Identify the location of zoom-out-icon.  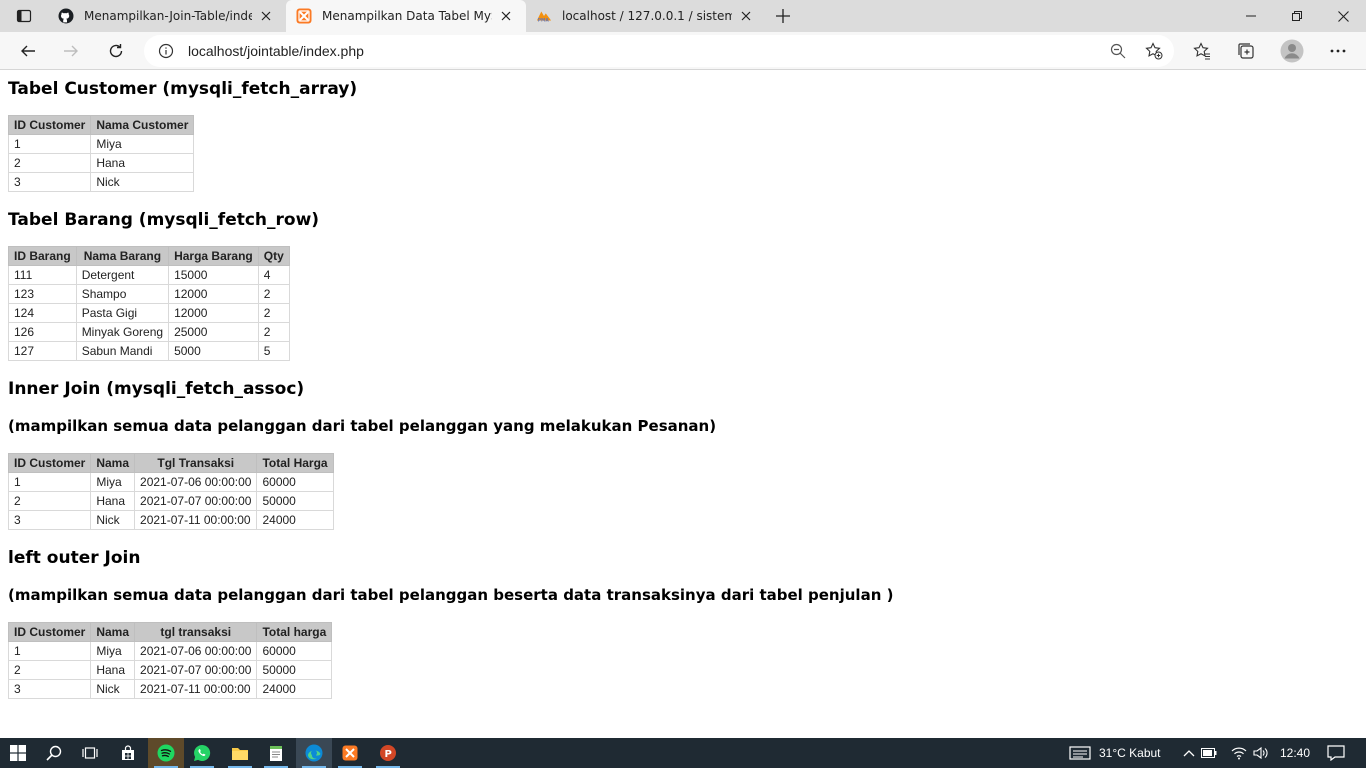
(1118, 51).